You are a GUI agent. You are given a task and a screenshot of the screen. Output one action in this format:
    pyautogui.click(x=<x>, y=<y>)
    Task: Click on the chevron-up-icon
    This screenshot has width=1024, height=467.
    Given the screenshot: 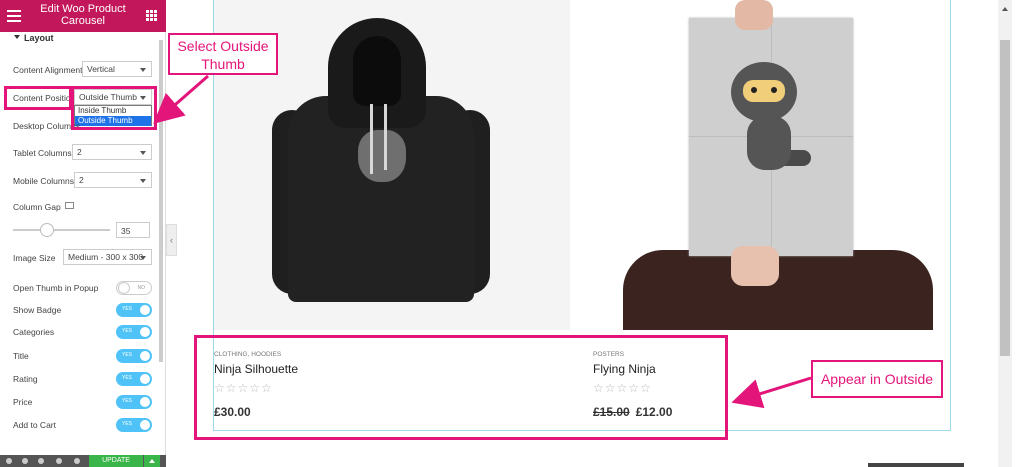 What is the action you would take?
    pyautogui.click(x=152, y=461)
    